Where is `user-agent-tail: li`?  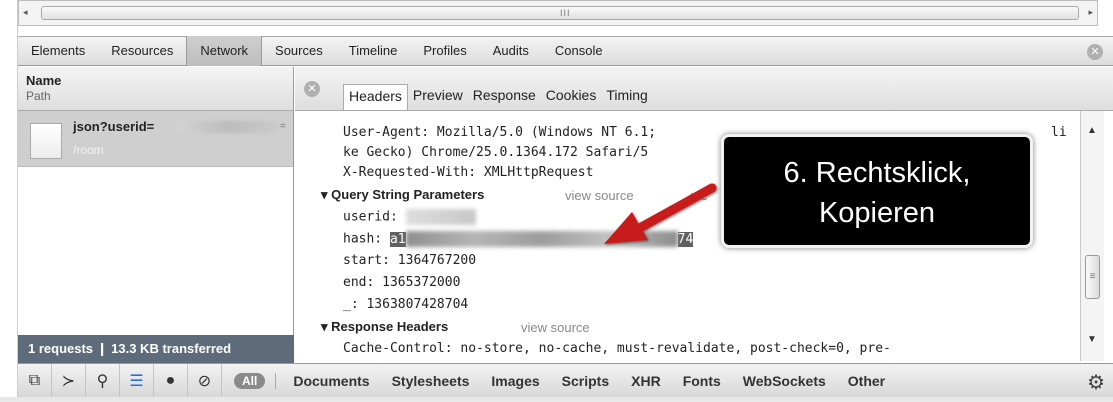
user-agent-tail: li is located at coordinates (1059, 132).